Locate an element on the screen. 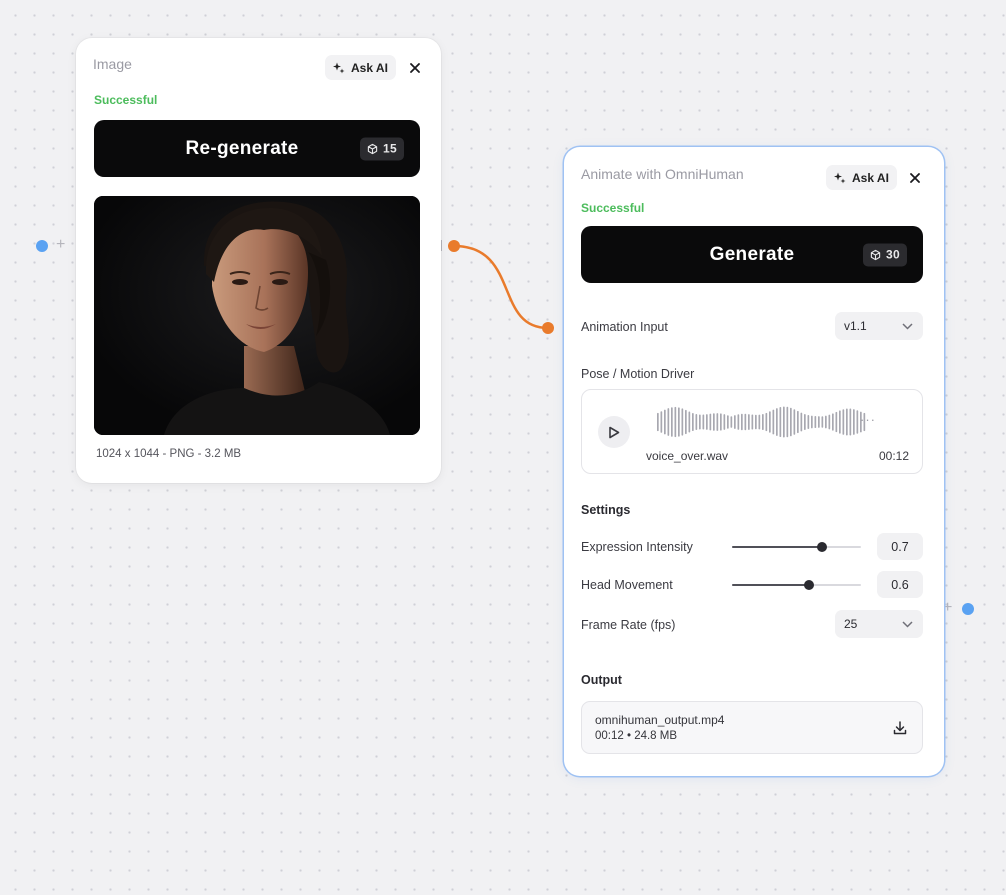 The height and width of the screenshot is (895, 1006). pose-driver-label: Pose / Motion Driver is located at coordinates (638, 374).